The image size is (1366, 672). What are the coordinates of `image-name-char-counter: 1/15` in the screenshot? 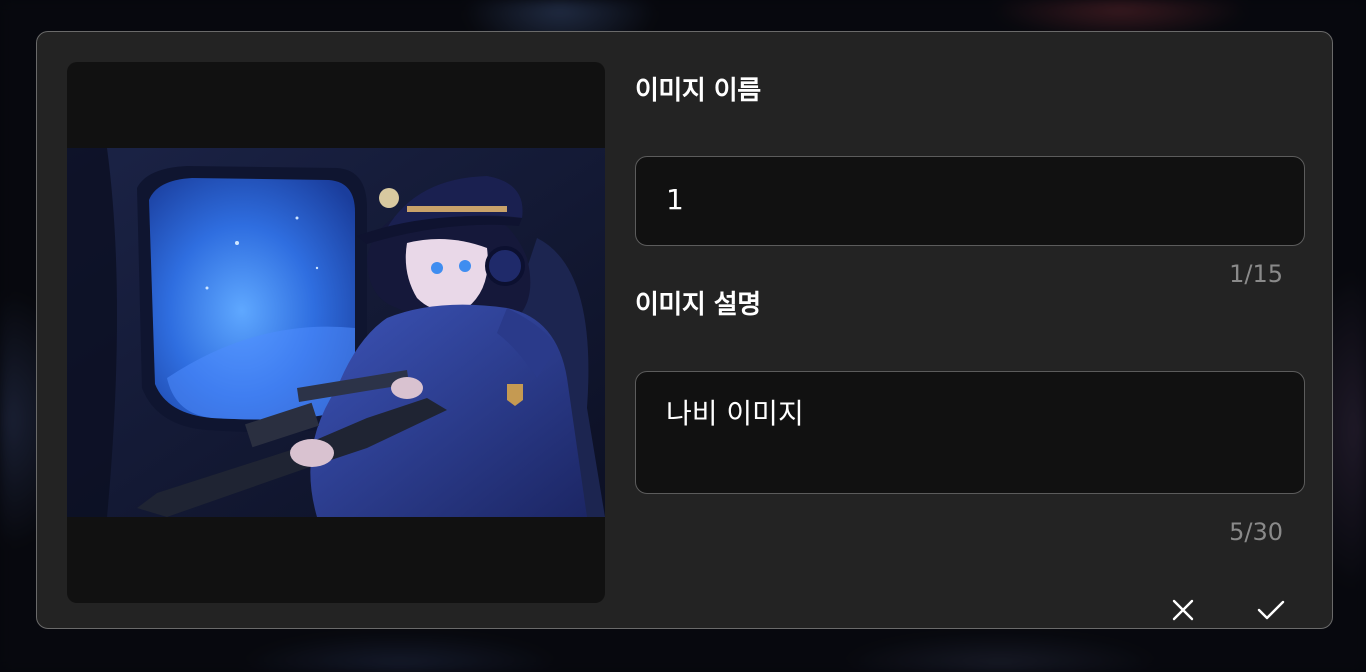 It's located at (1256, 274).